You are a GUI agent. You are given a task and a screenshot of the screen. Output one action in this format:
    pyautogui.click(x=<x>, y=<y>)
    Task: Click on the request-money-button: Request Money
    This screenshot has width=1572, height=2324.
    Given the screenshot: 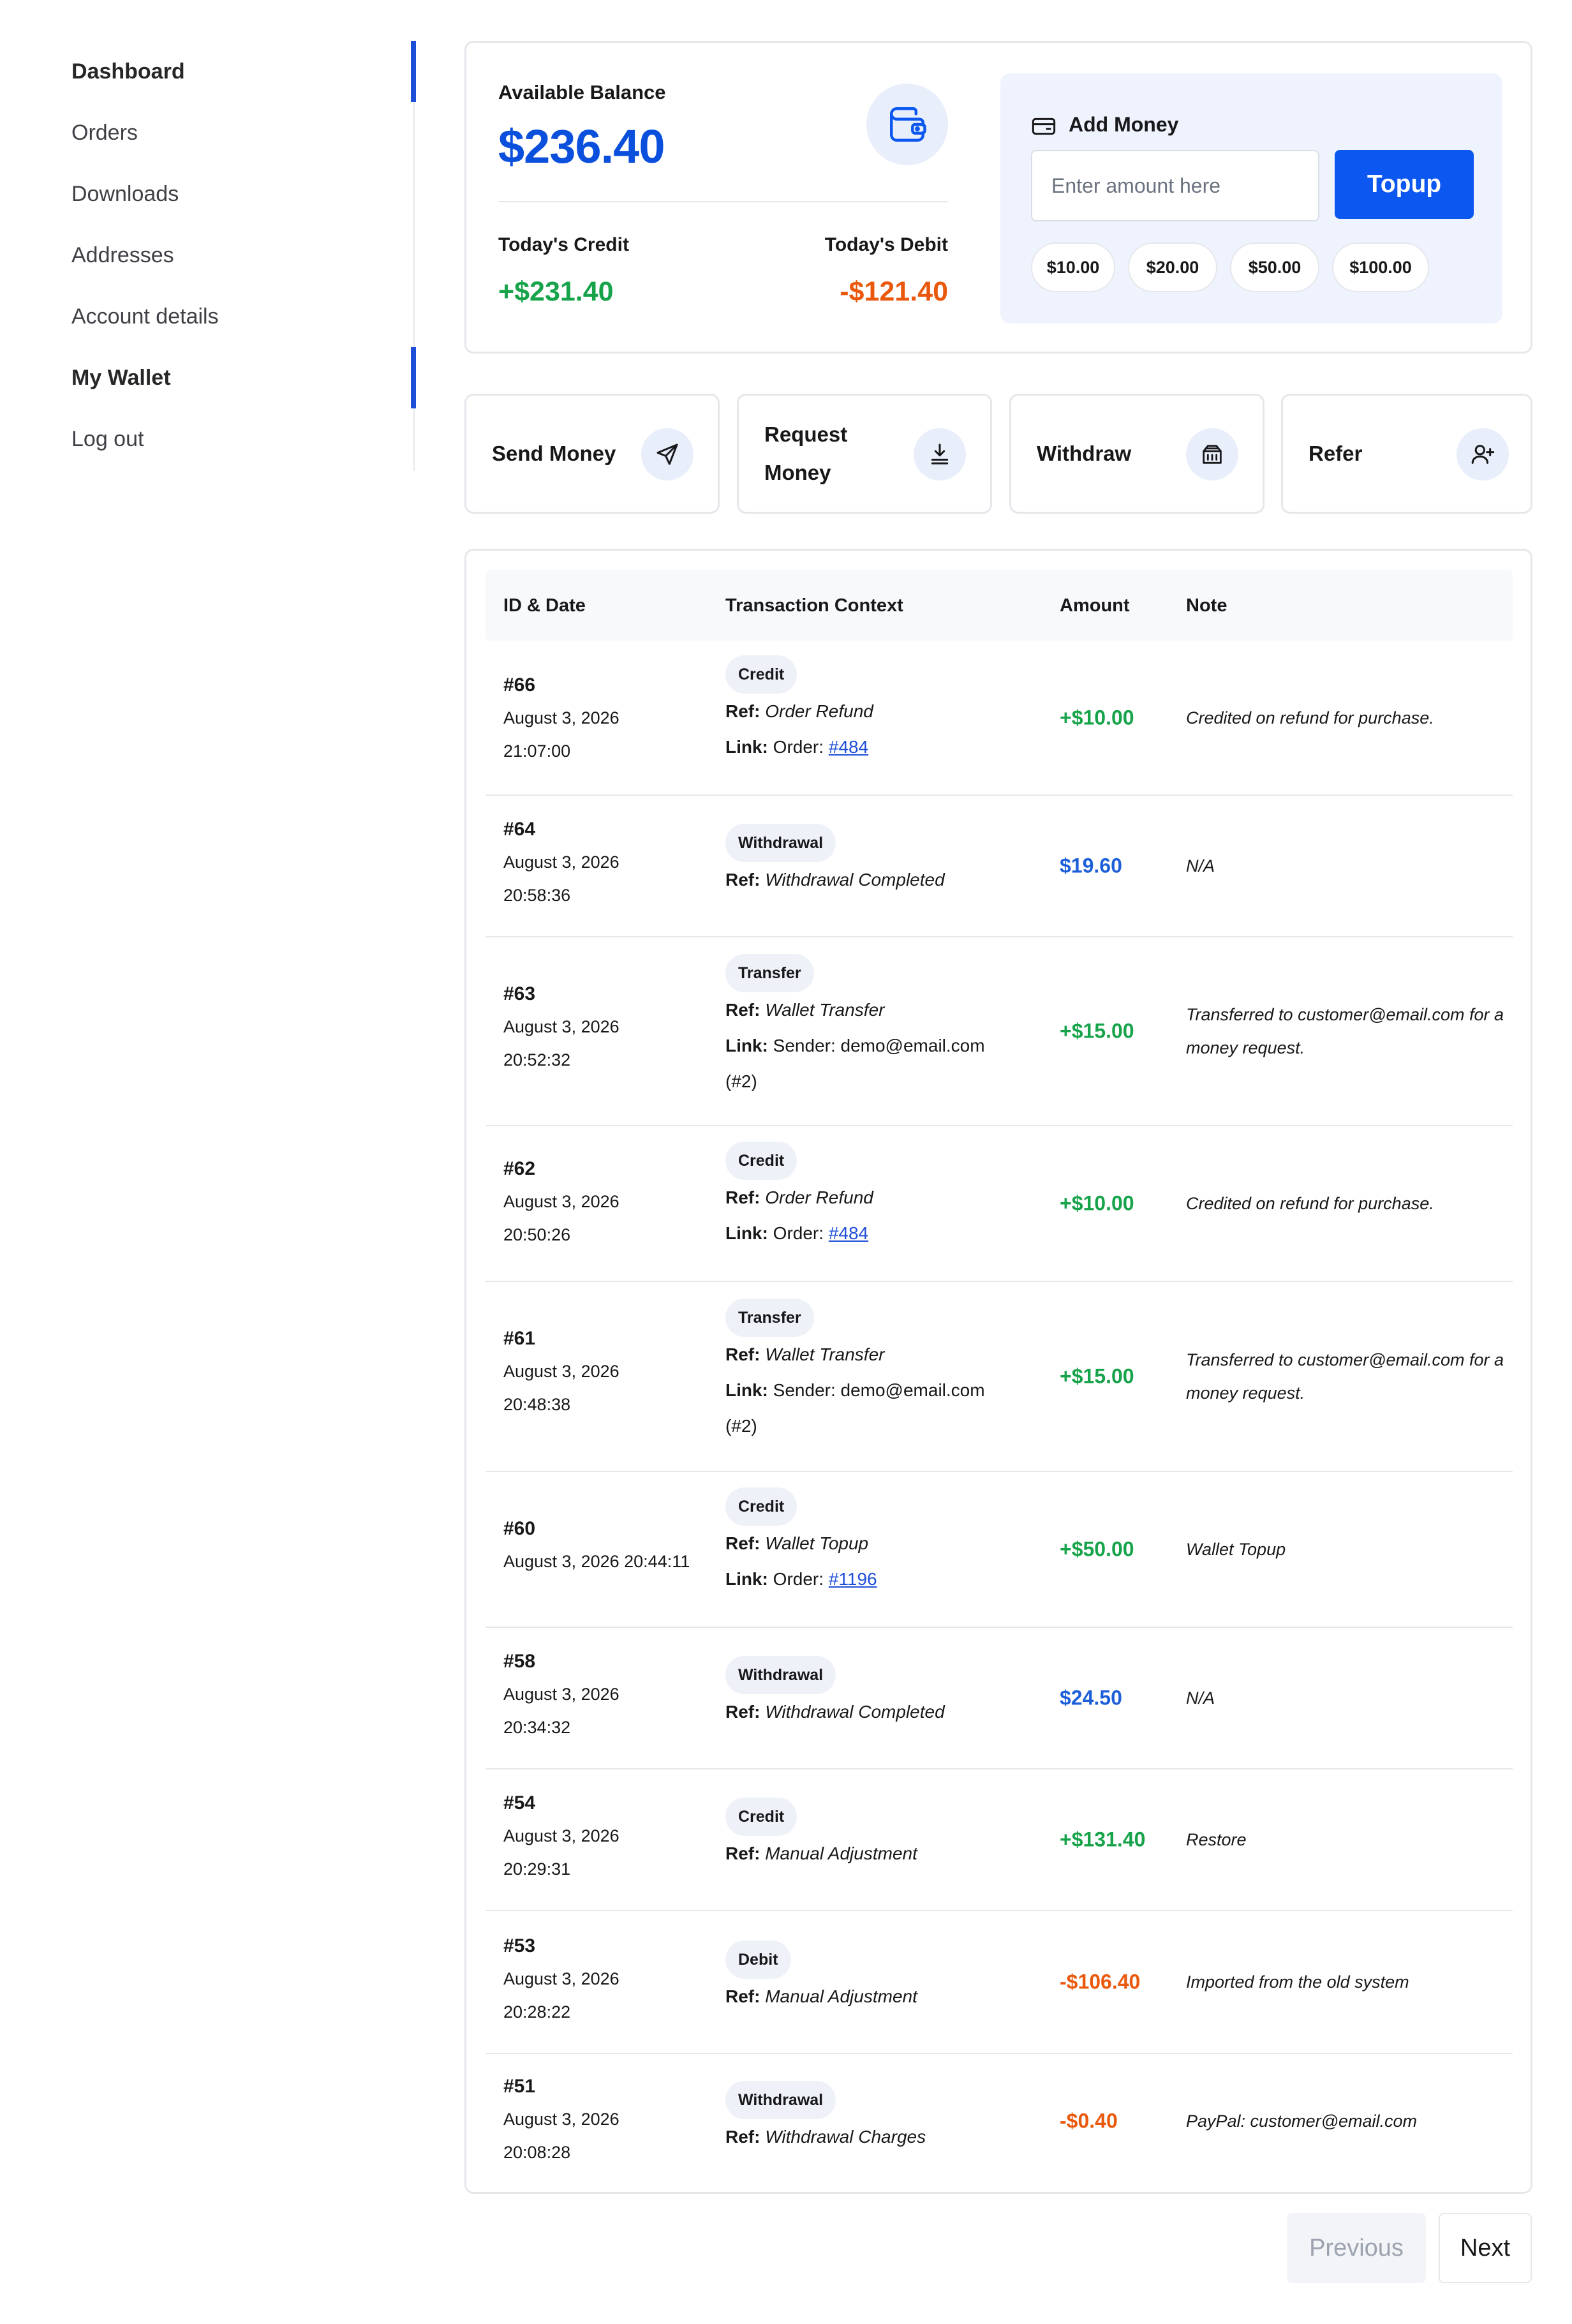 What is the action you would take?
    pyautogui.click(x=864, y=454)
    